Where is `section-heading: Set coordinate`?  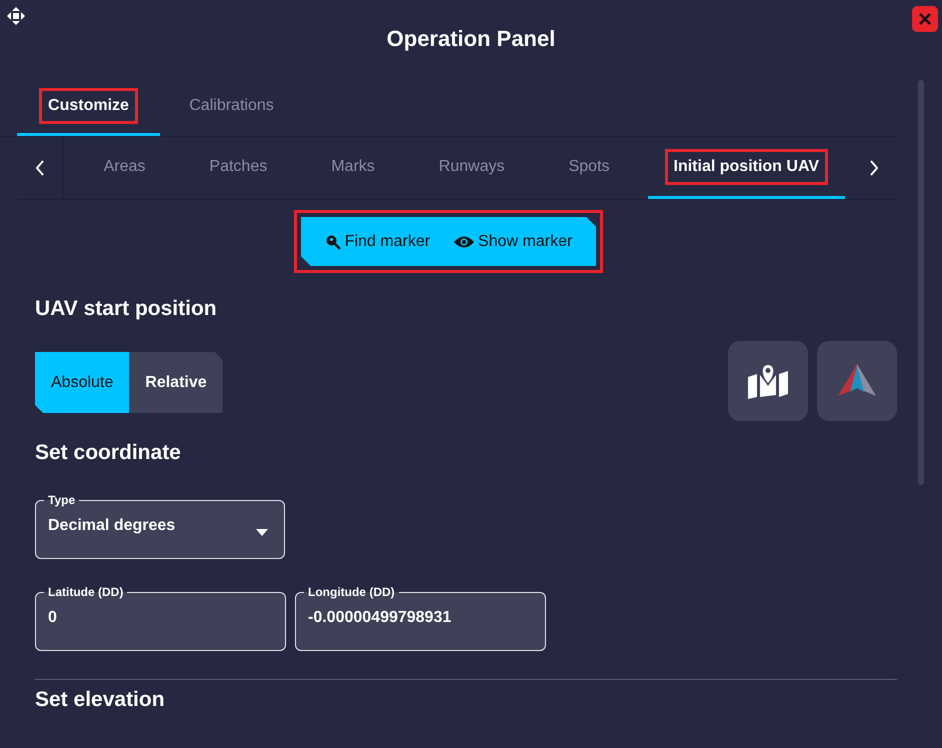 section-heading: Set coordinate is located at coordinates (108, 453).